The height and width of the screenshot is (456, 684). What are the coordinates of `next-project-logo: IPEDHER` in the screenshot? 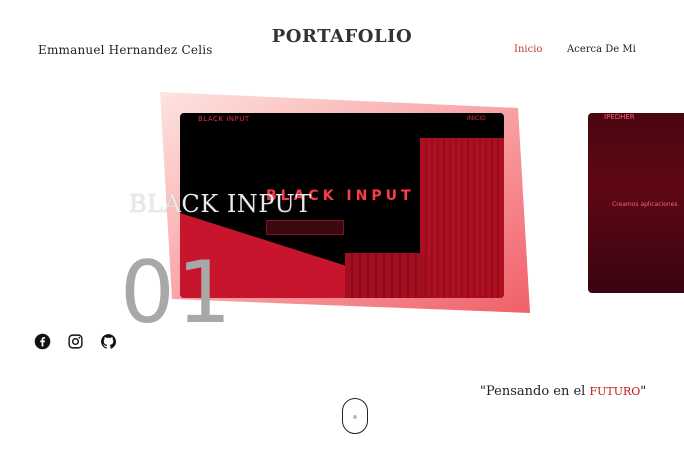 It's located at (619, 117).